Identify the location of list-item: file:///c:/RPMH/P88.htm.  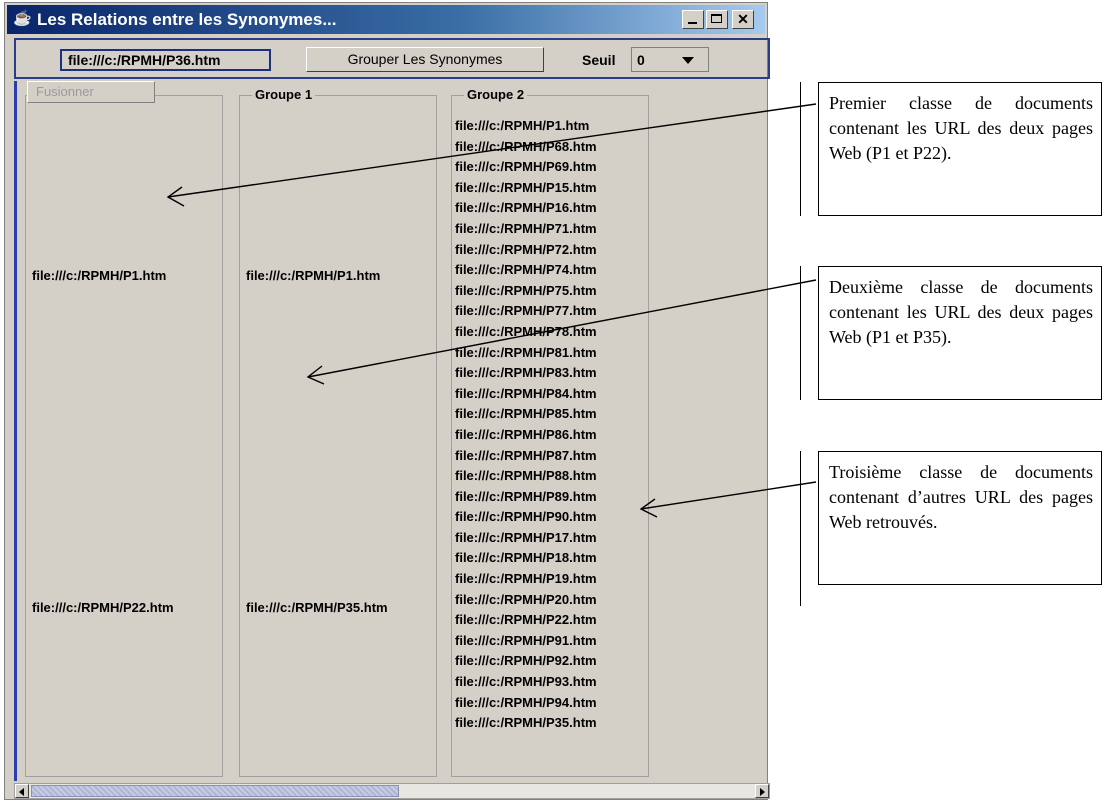
(526, 476).